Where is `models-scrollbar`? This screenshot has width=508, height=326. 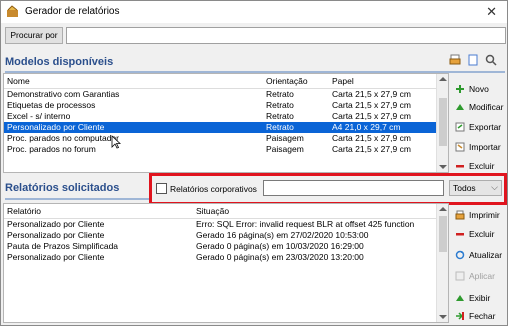
models-scrollbar is located at coordinates (442, 123).